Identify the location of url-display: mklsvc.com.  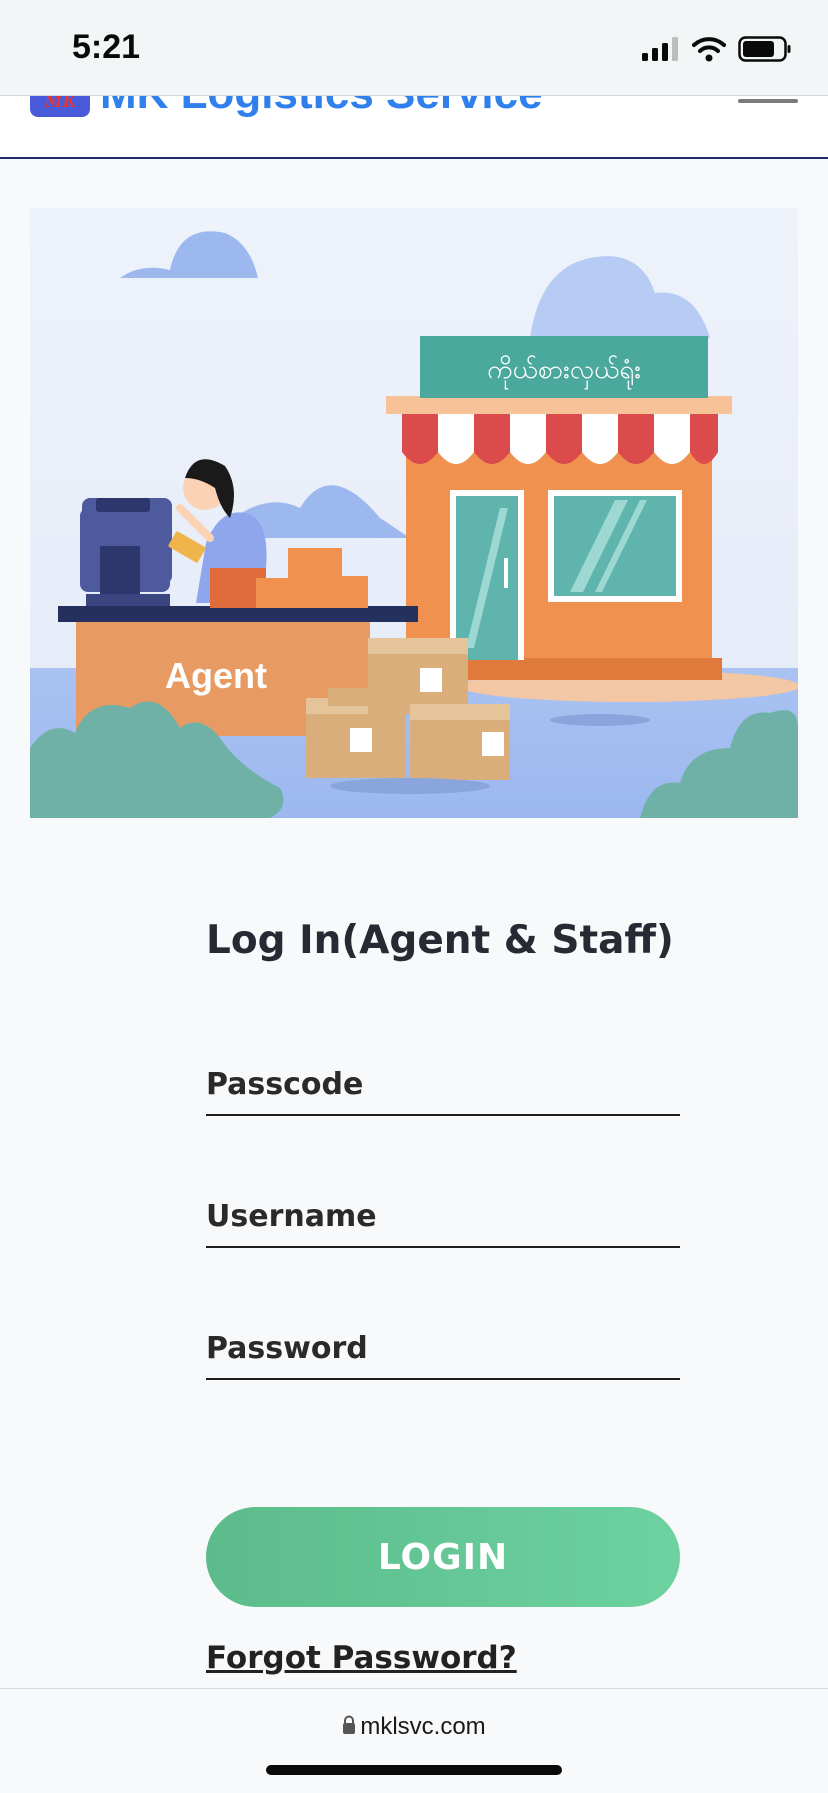
(414, 1727).